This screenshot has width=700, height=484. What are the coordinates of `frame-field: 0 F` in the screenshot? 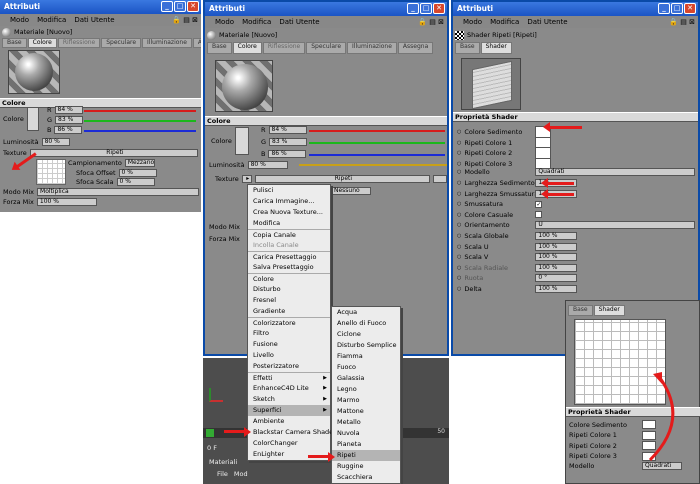 It's located at (212, 448).